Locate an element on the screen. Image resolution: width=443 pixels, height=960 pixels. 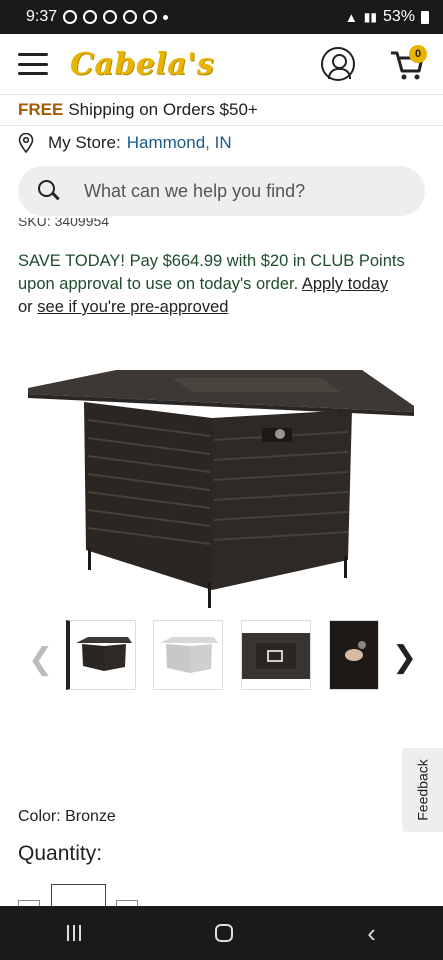
search-bar is located at coordinates (221, 191).